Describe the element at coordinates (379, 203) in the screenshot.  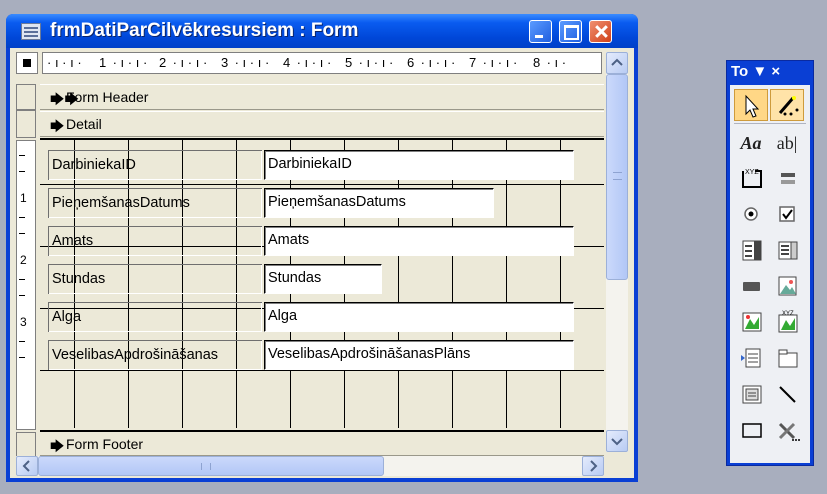
I see `text-box: PieņemšanasDatums` at that location.